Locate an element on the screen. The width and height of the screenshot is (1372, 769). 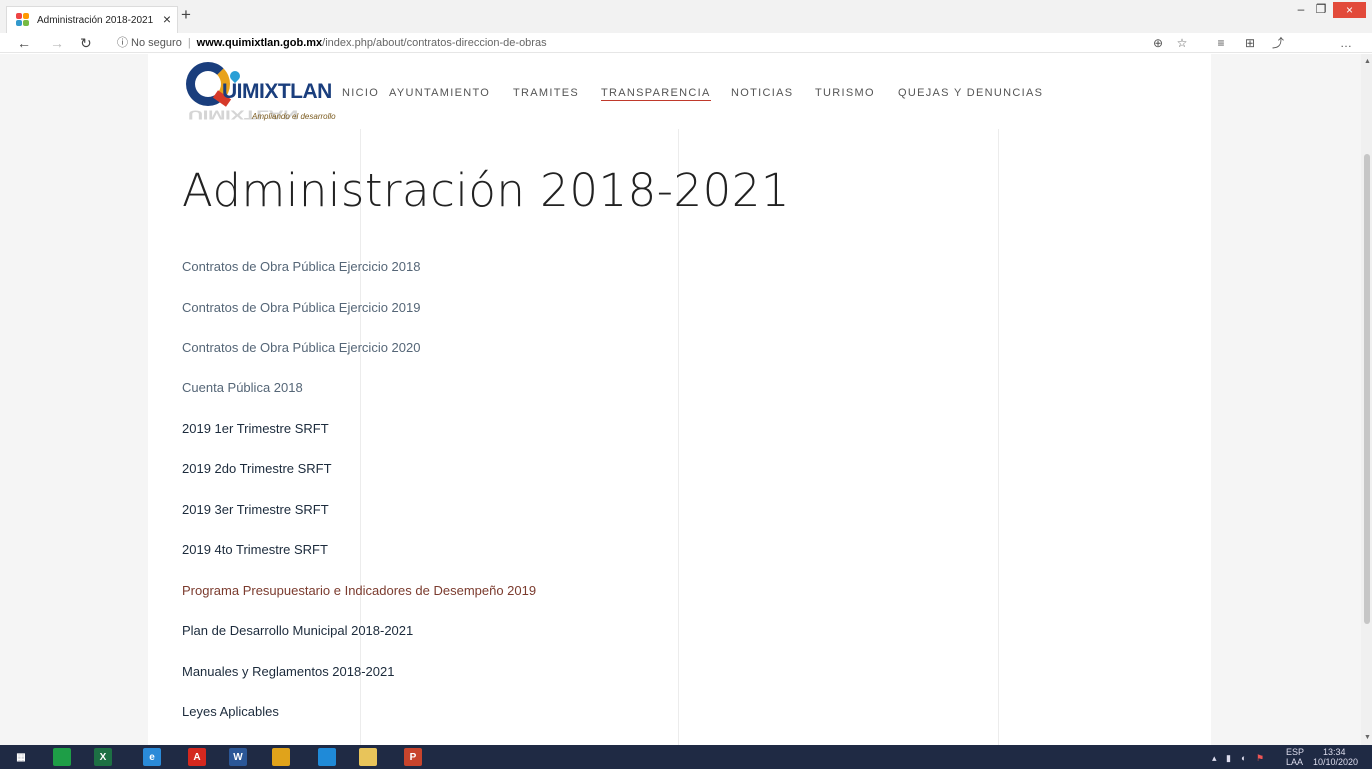
tray-up-arrow-icon: ▴ is located at coordinates (1214, 758).